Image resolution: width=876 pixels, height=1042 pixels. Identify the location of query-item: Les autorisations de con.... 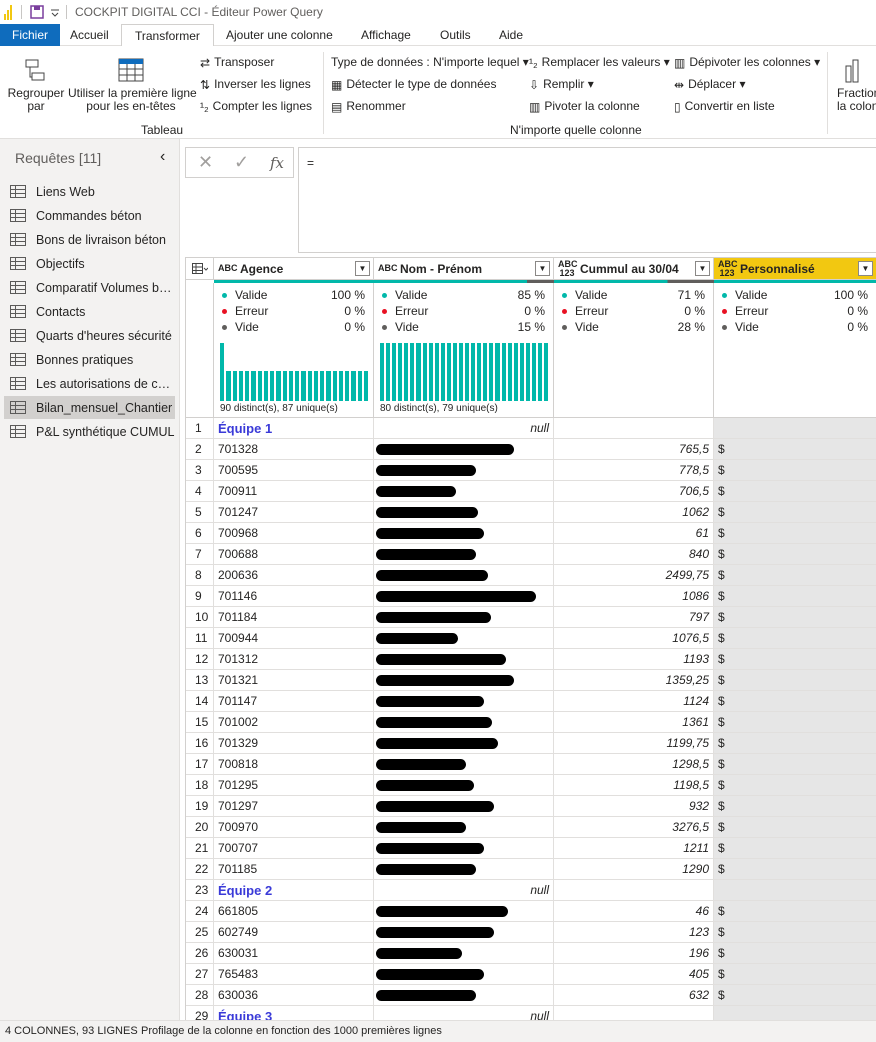
(89, 383).